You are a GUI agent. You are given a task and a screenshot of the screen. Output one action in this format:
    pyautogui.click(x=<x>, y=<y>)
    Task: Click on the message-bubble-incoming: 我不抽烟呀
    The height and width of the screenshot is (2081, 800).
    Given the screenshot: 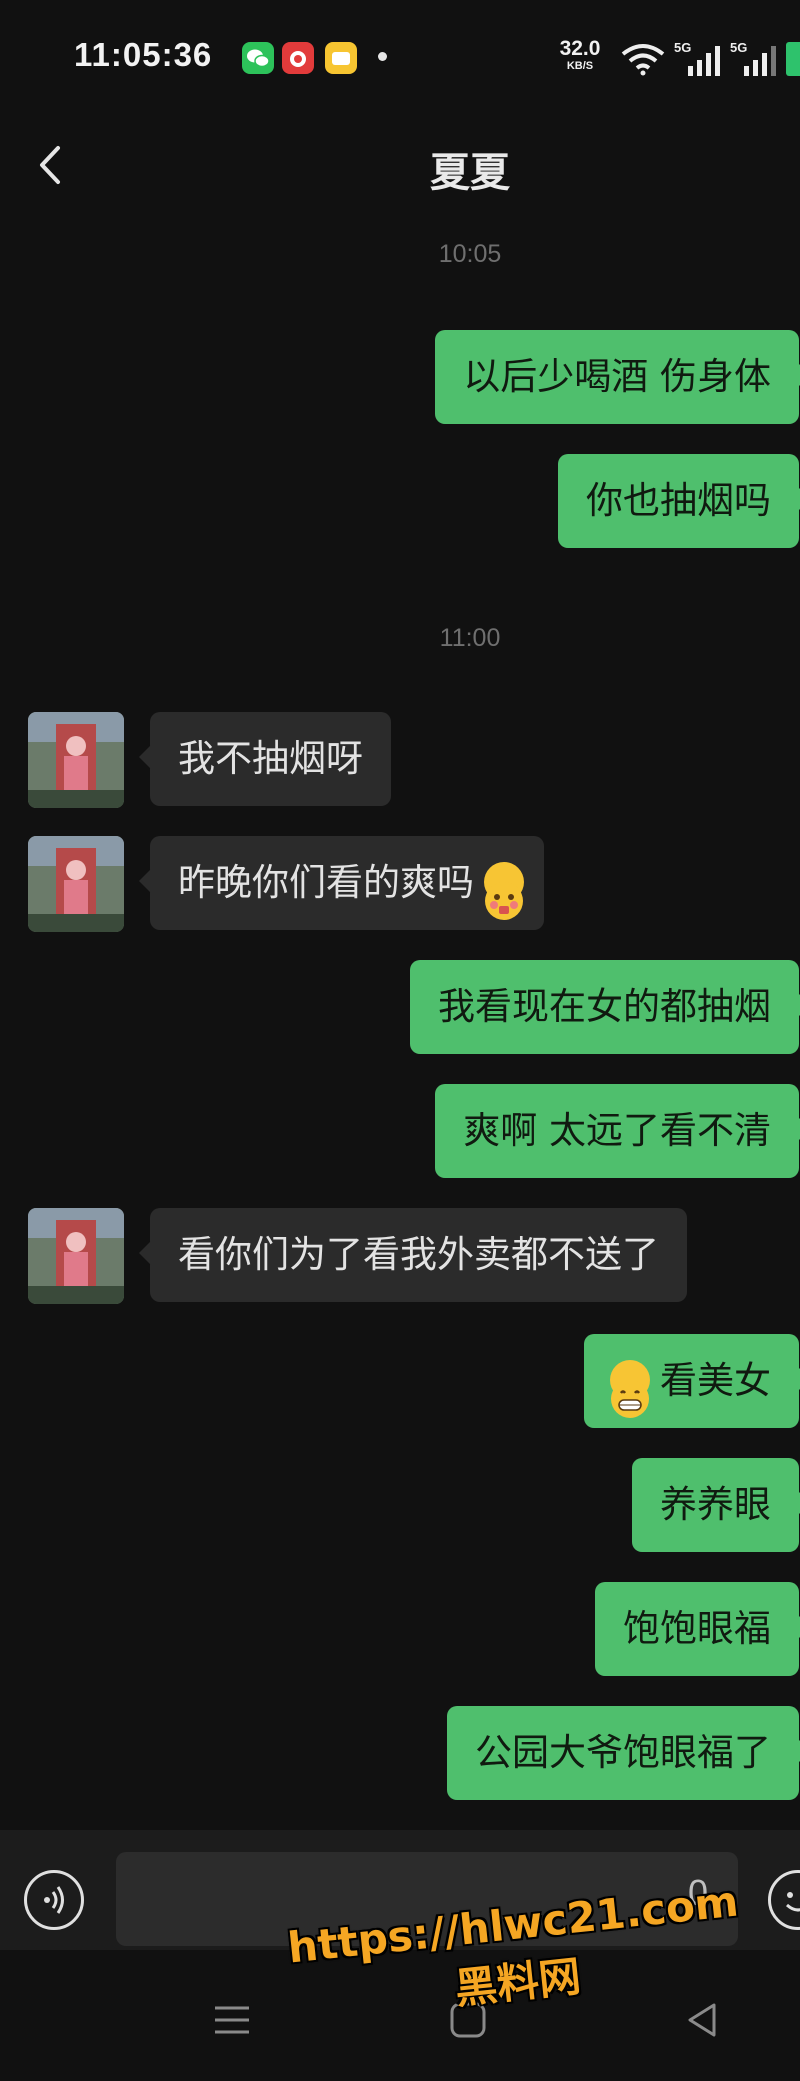 What is the action you would take?
    pyautogui.click(x=265, y=759)
    